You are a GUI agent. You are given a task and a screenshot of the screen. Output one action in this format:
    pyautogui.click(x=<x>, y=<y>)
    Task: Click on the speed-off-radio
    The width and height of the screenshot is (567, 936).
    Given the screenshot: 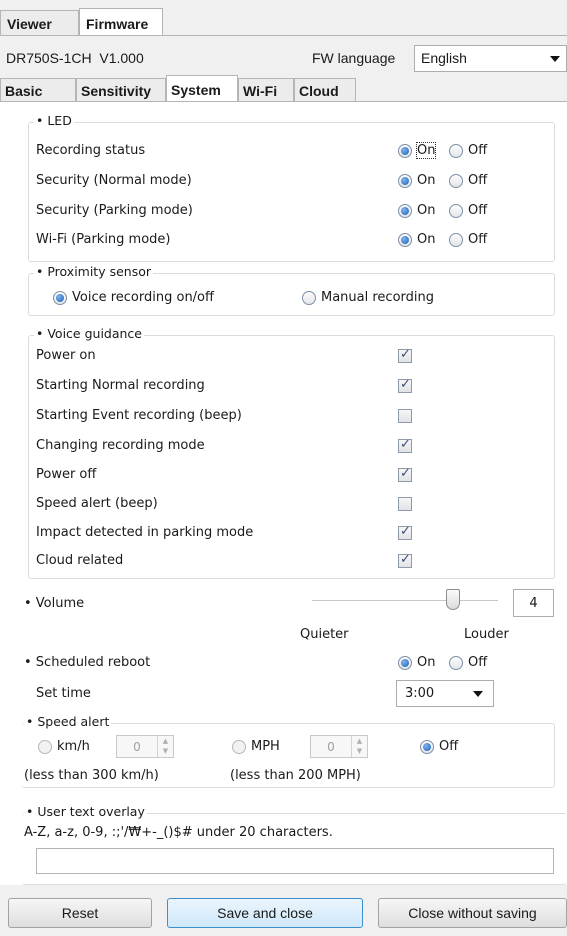 What is the action you would take?
    pyautogui.click(x=427, y=747)
    